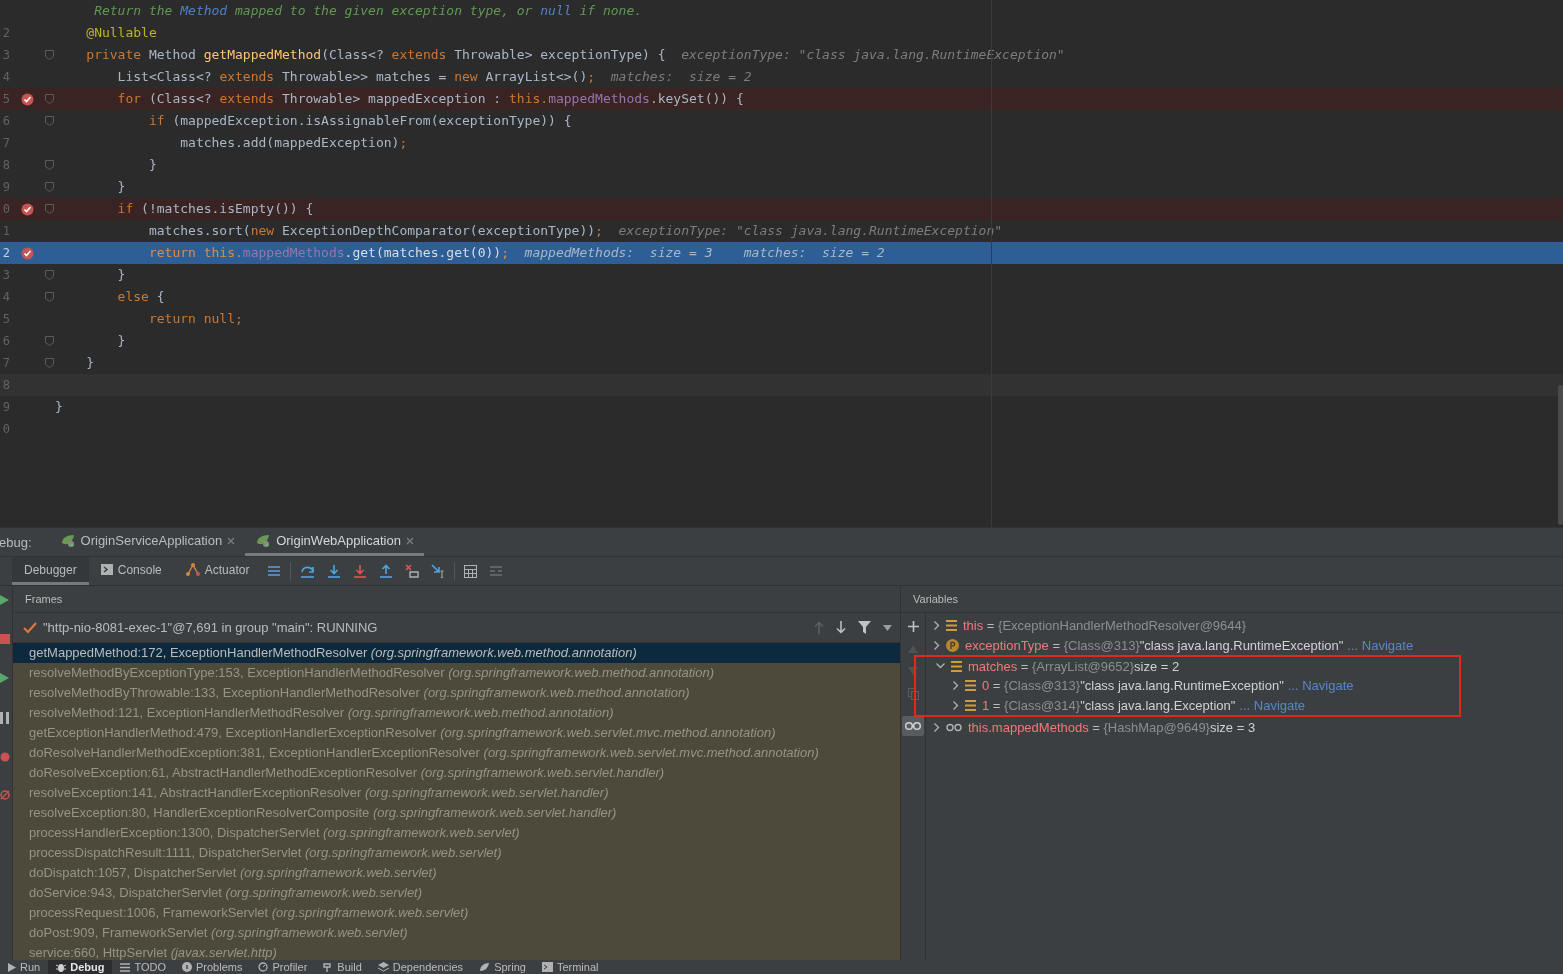 The height and width of the screenshot is (974, 1563). What do you see at coordinates (913, 726) in the screenshot?
I see `glasses-icon` at bounding box center [913, 726].